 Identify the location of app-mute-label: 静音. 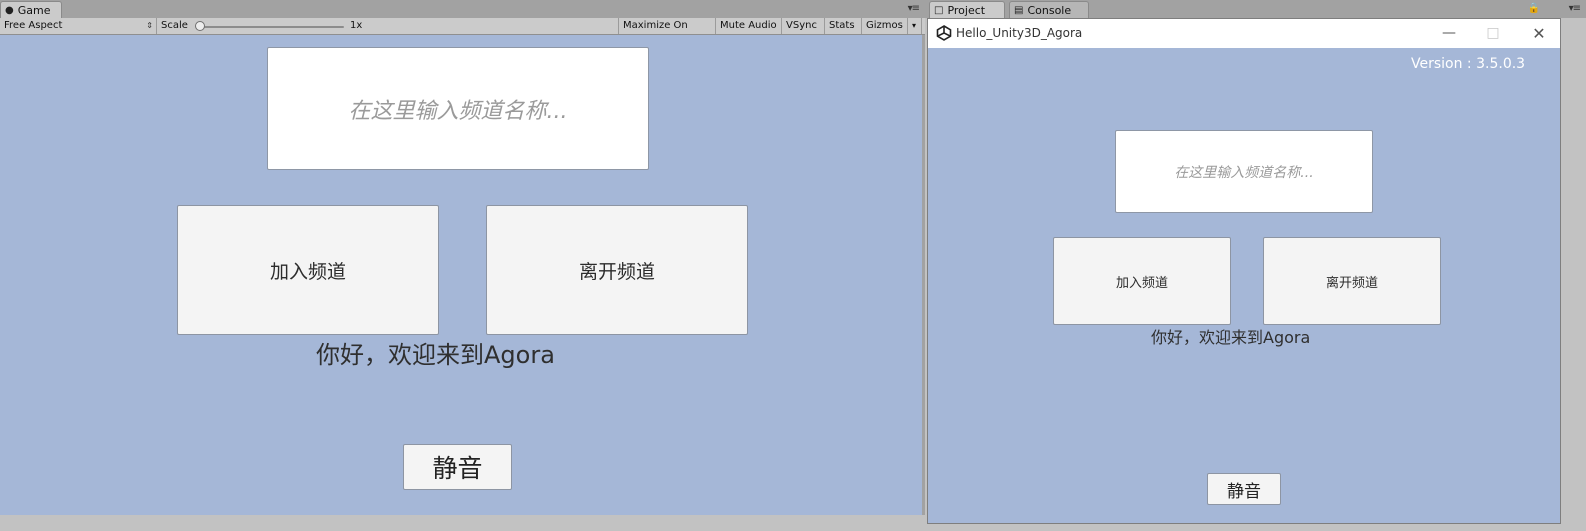
(1244, 491).